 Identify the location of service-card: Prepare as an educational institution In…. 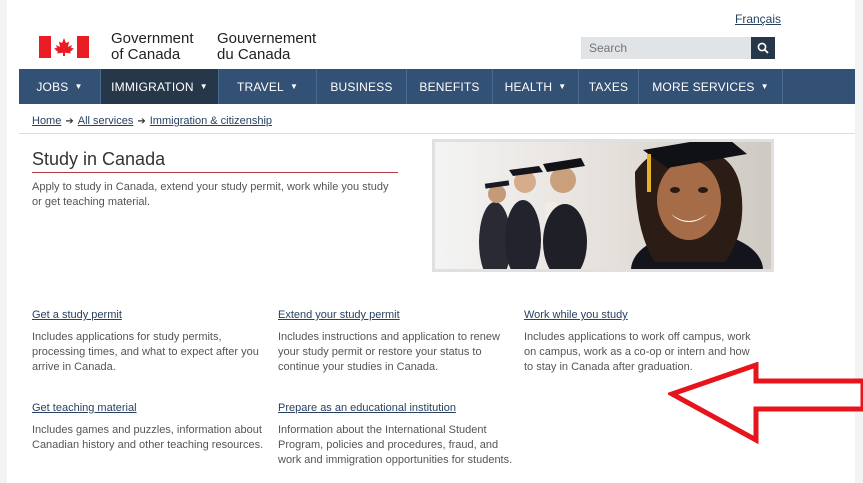
(396, 435).